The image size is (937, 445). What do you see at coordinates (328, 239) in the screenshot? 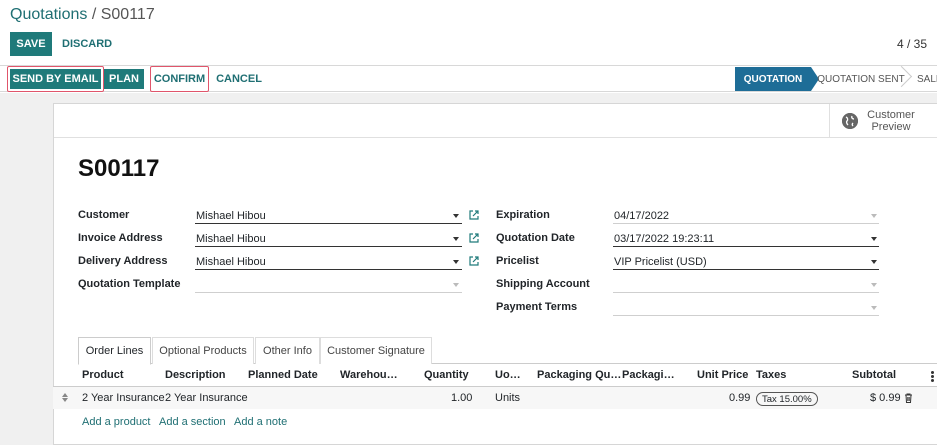
I see `invoice-address-field: Mishael Hibou` at bounding box center [328, 239].